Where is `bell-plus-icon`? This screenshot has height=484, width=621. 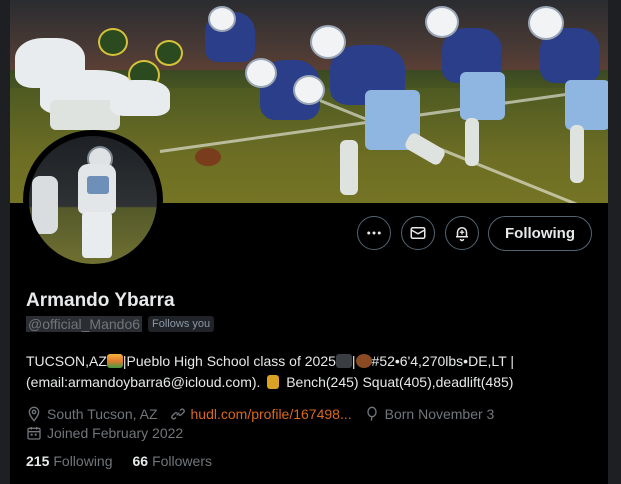 bell-plus-icon is located at coordinates (462, 234).